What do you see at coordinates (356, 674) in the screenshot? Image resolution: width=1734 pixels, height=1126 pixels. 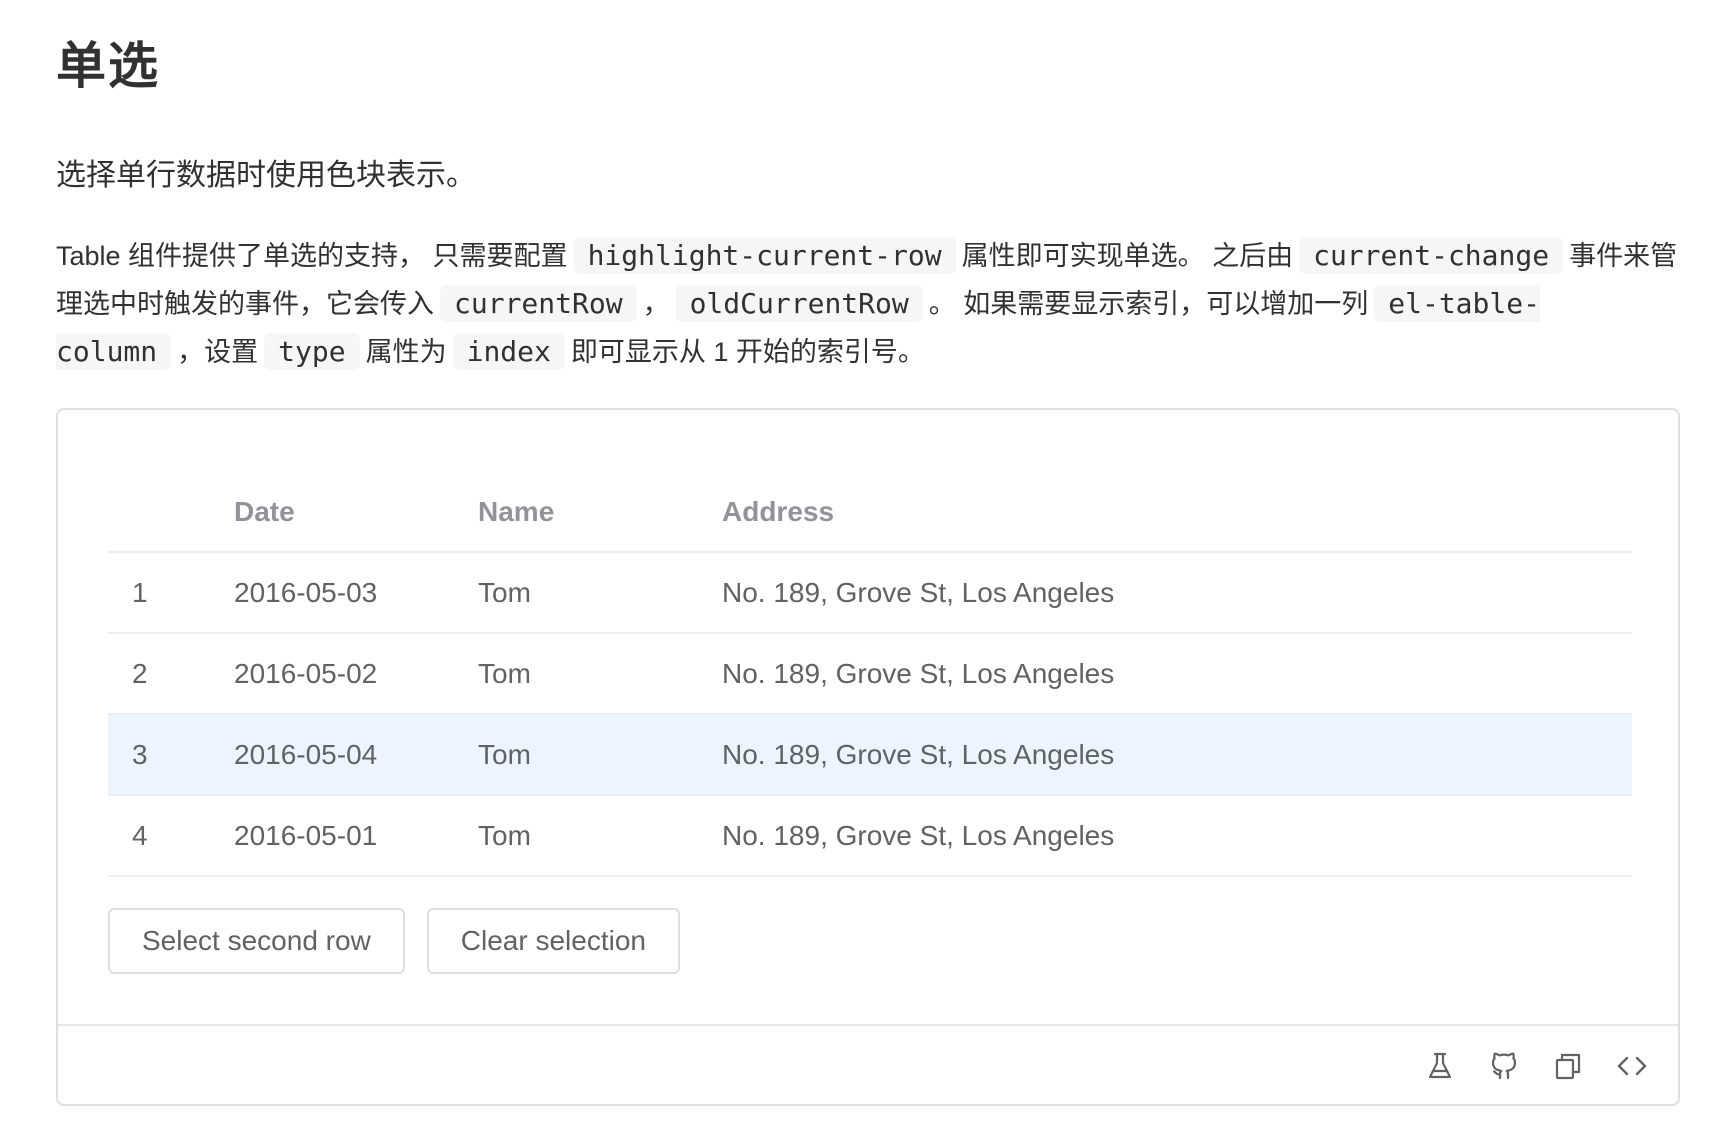 I see `row-date: 2016-05-02` at bounding box center [356, 674].